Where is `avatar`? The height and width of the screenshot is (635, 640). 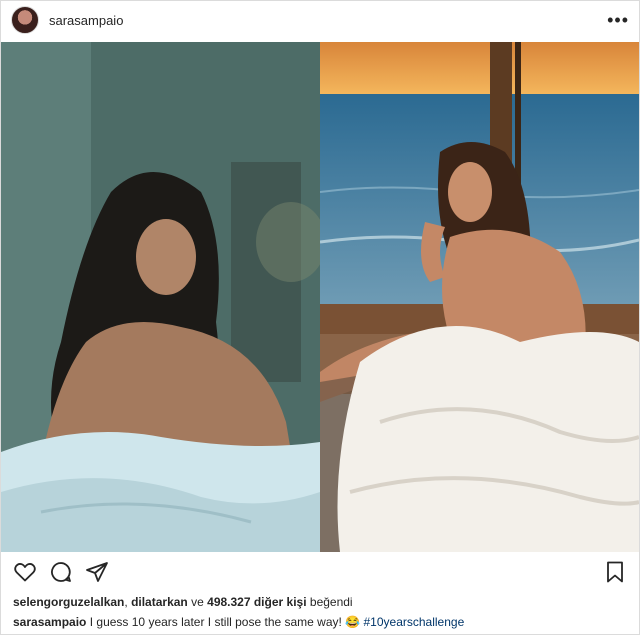 avatar is located at coordinates (25, 20).